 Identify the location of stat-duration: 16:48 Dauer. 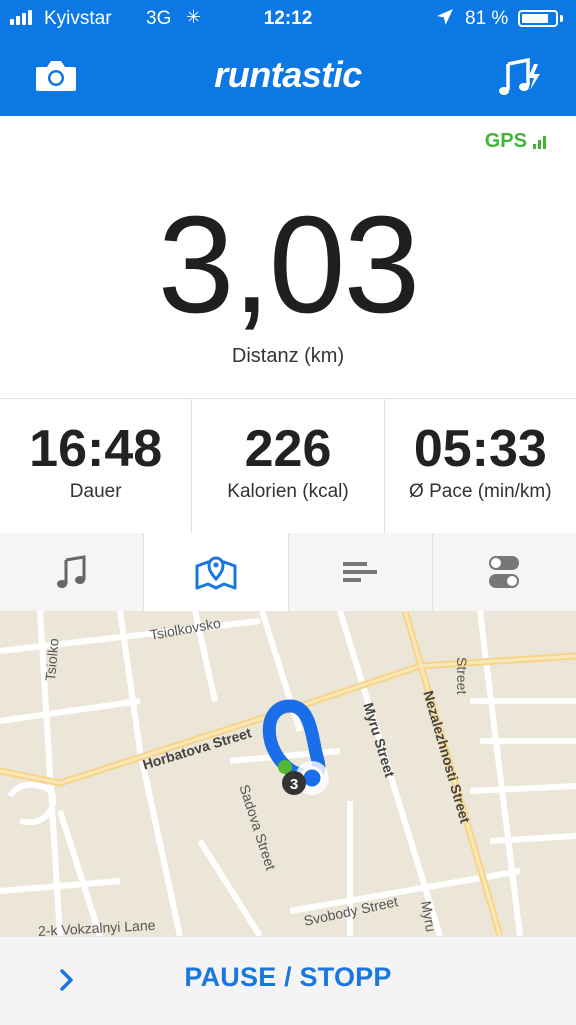
(95, 466).